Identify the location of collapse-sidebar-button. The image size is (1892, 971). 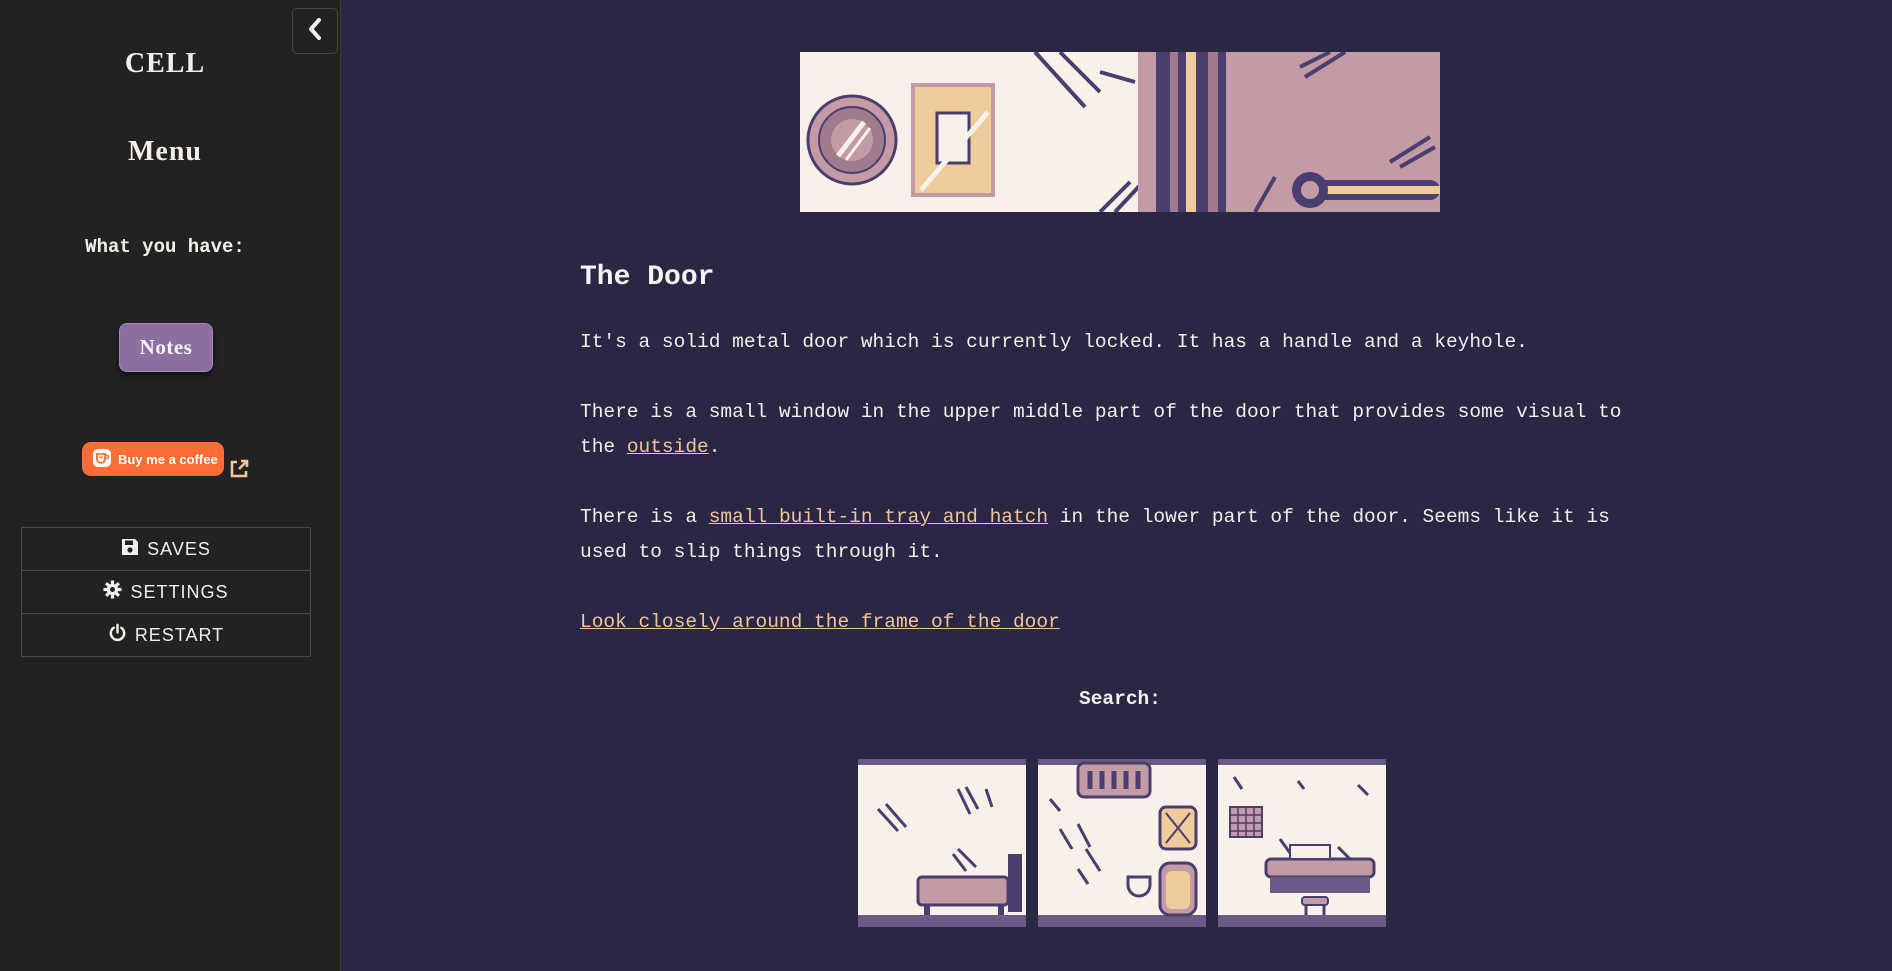
(315, 31).